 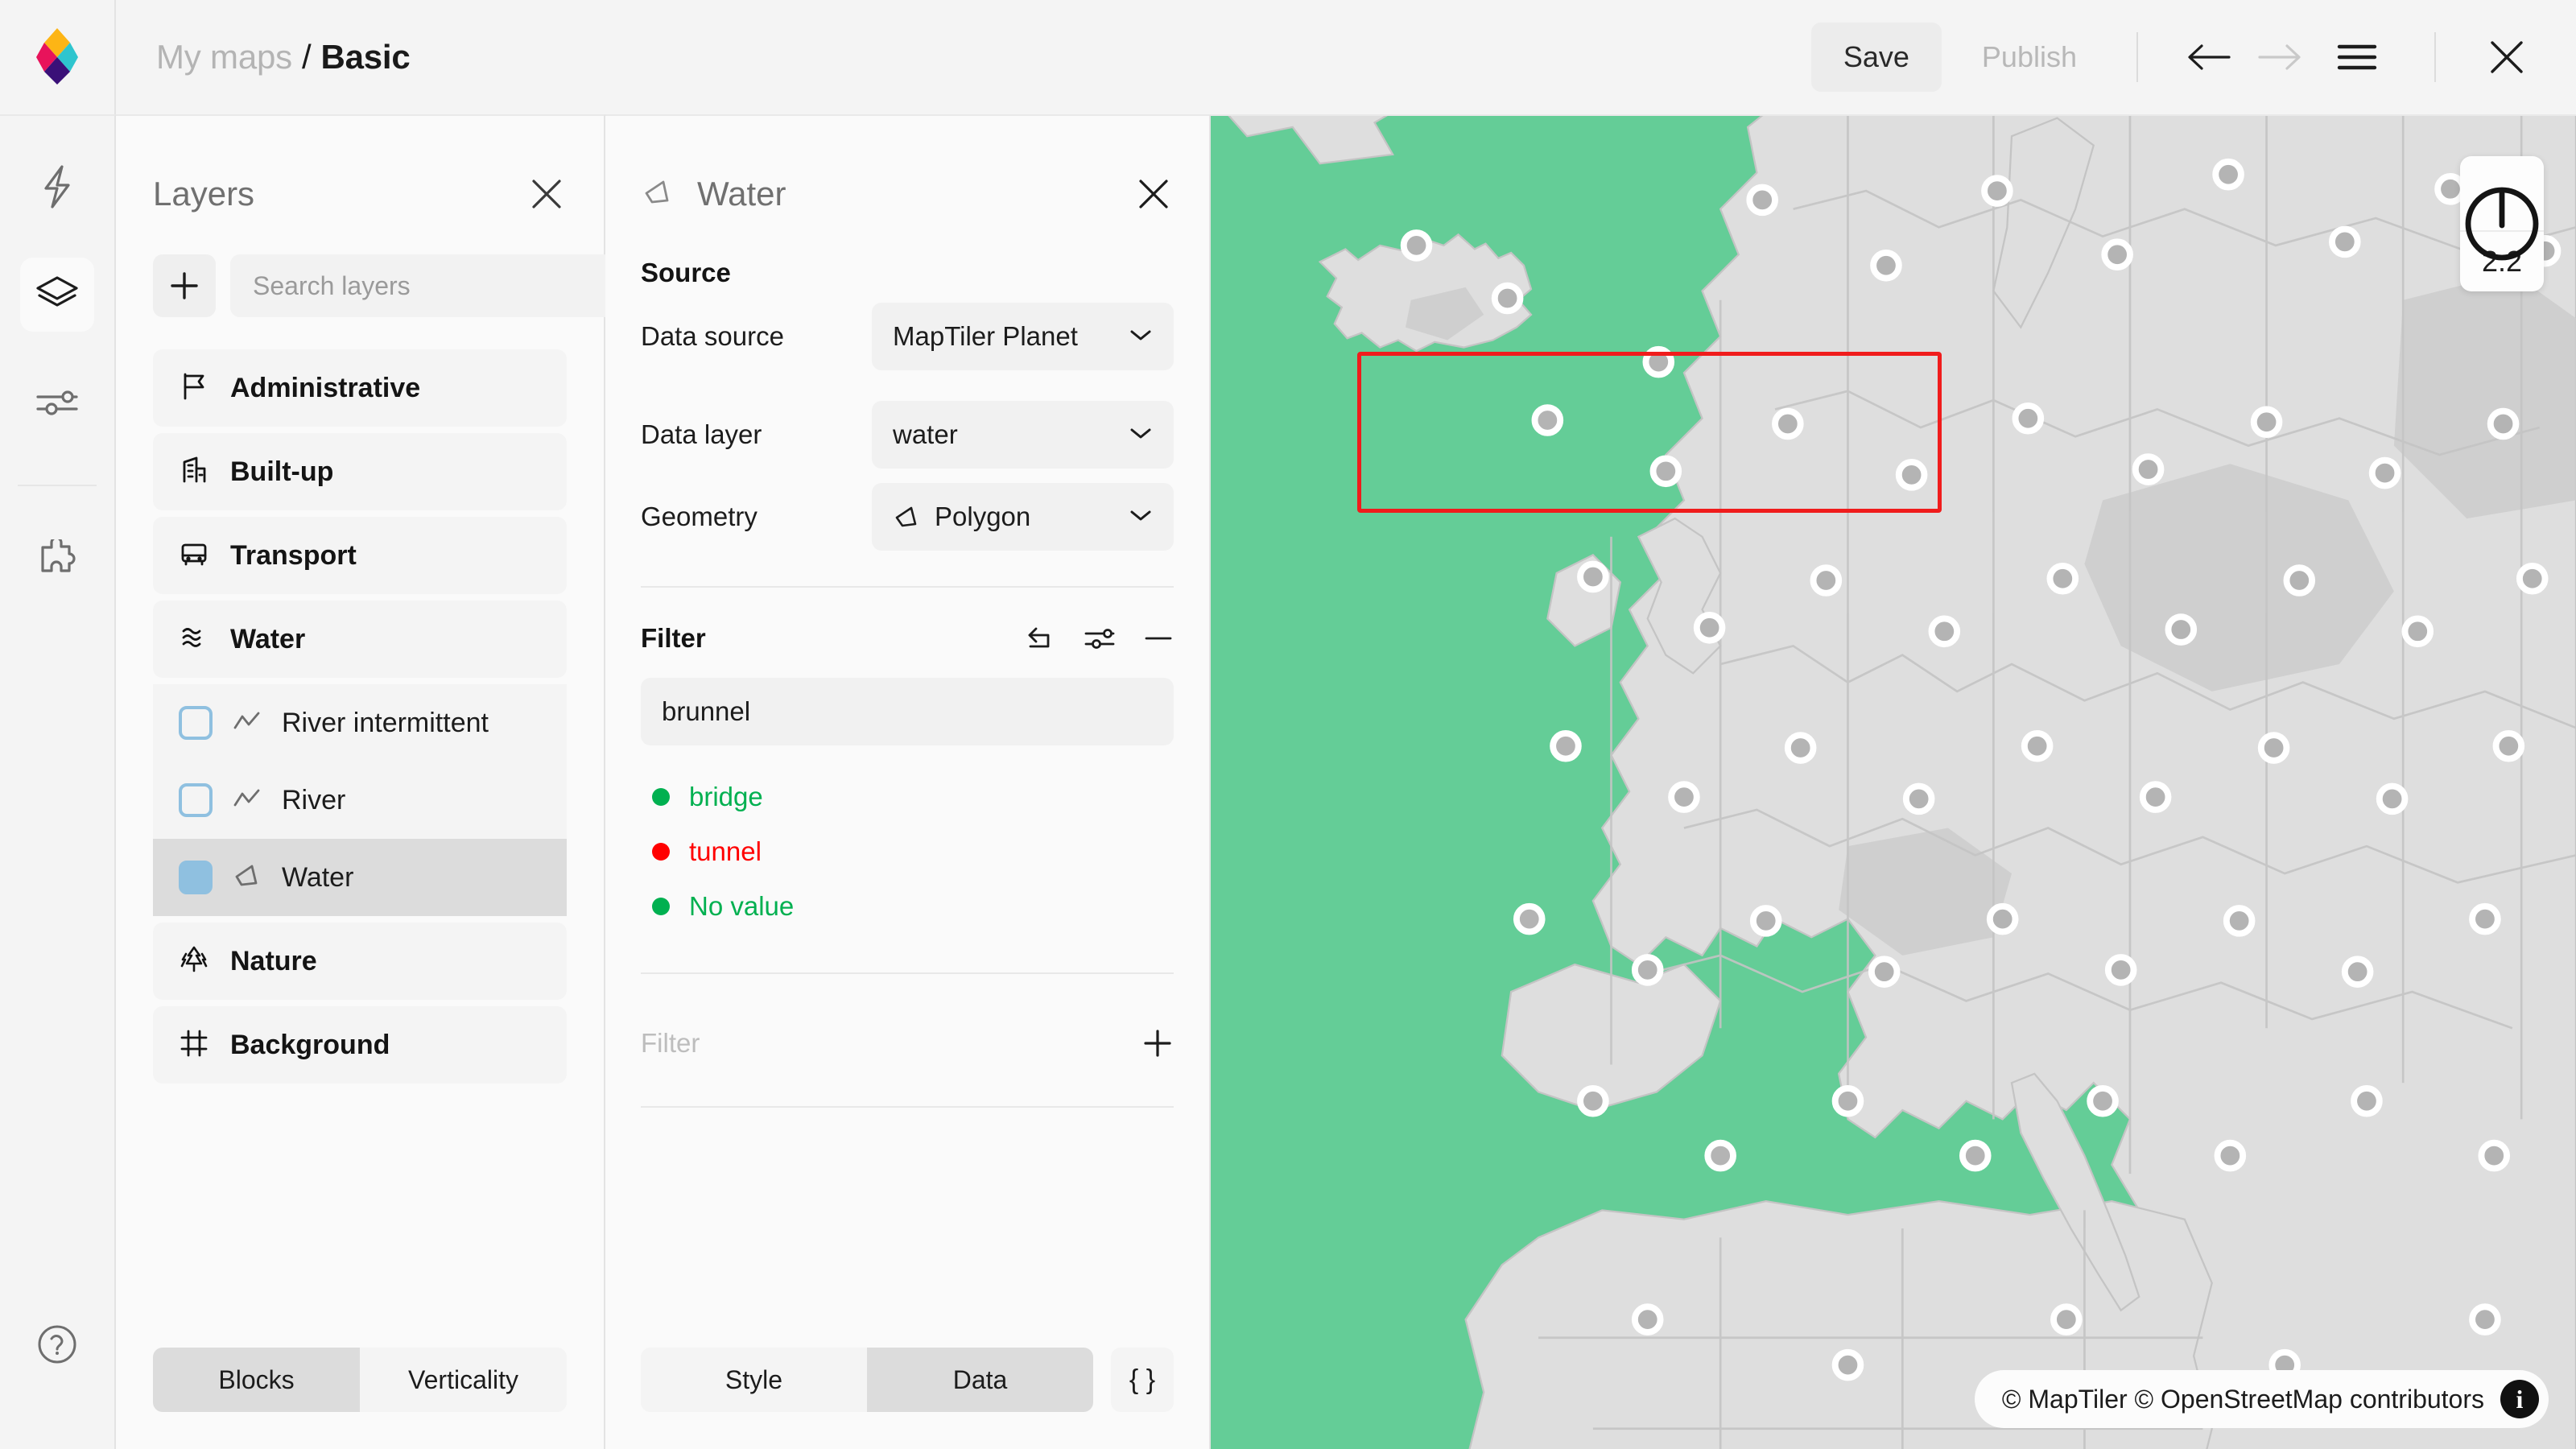 I want to click on layer-group-label: Transport, so click(x=293, y=555).